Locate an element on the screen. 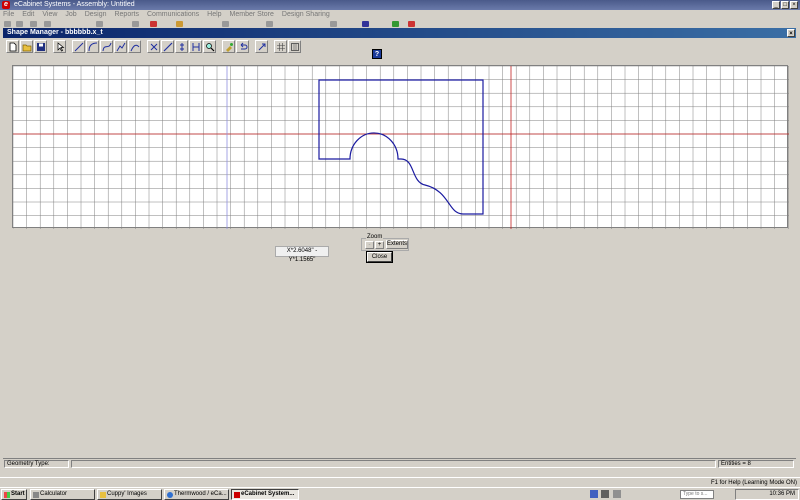 This screenshot has height=500, width=800. entities-count-status: Entities = 8 is located at coordinates (756, 464).